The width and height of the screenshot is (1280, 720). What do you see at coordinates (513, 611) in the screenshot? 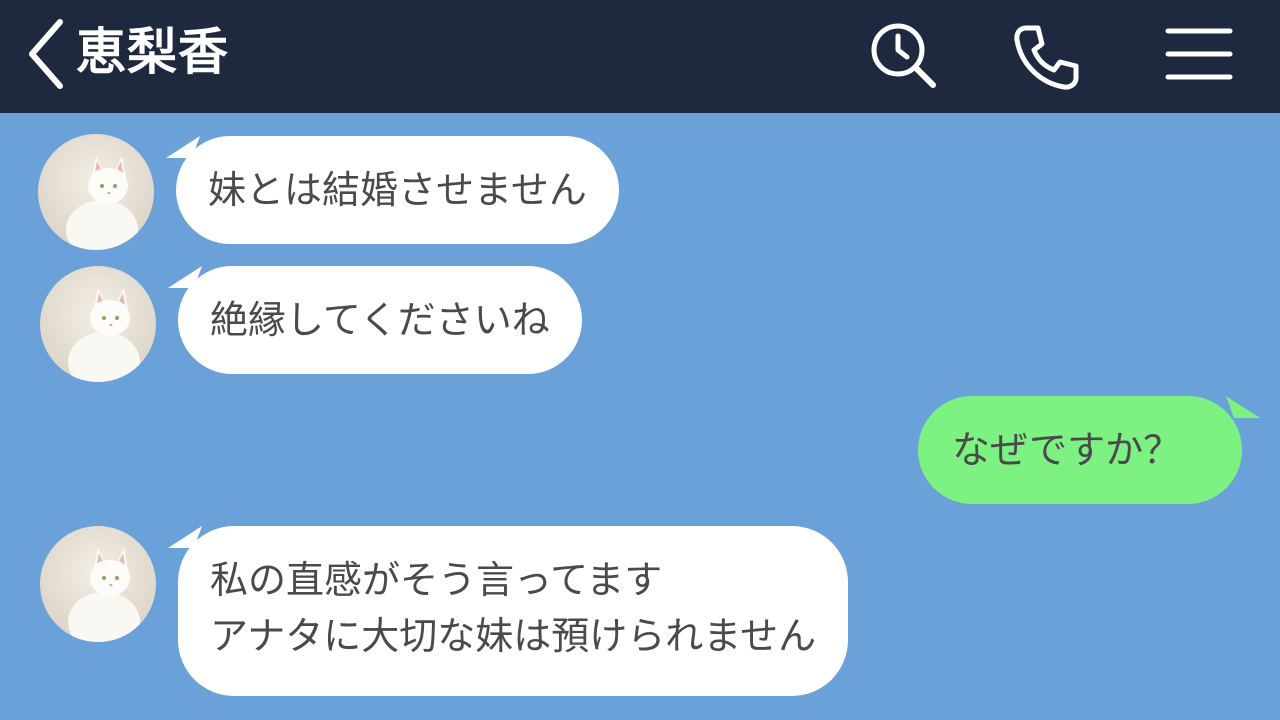
I see `incoming-message: 私の直感がそう言ってます アナタに大切な妹は預けられません` at bounding box center [513, 611].